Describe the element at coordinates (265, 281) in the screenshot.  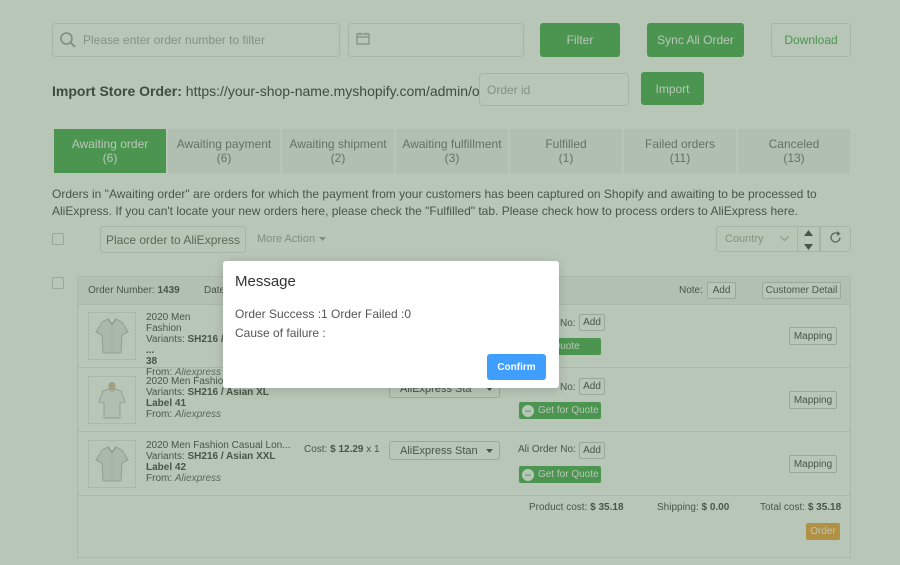
I see `dialog-title: Message` at that location.